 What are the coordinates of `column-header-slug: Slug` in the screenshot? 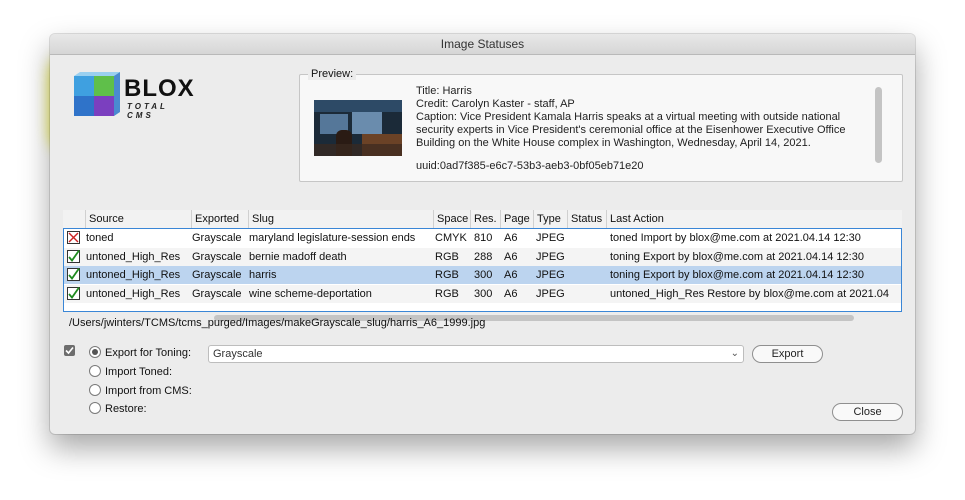 It's located at (340, 219).